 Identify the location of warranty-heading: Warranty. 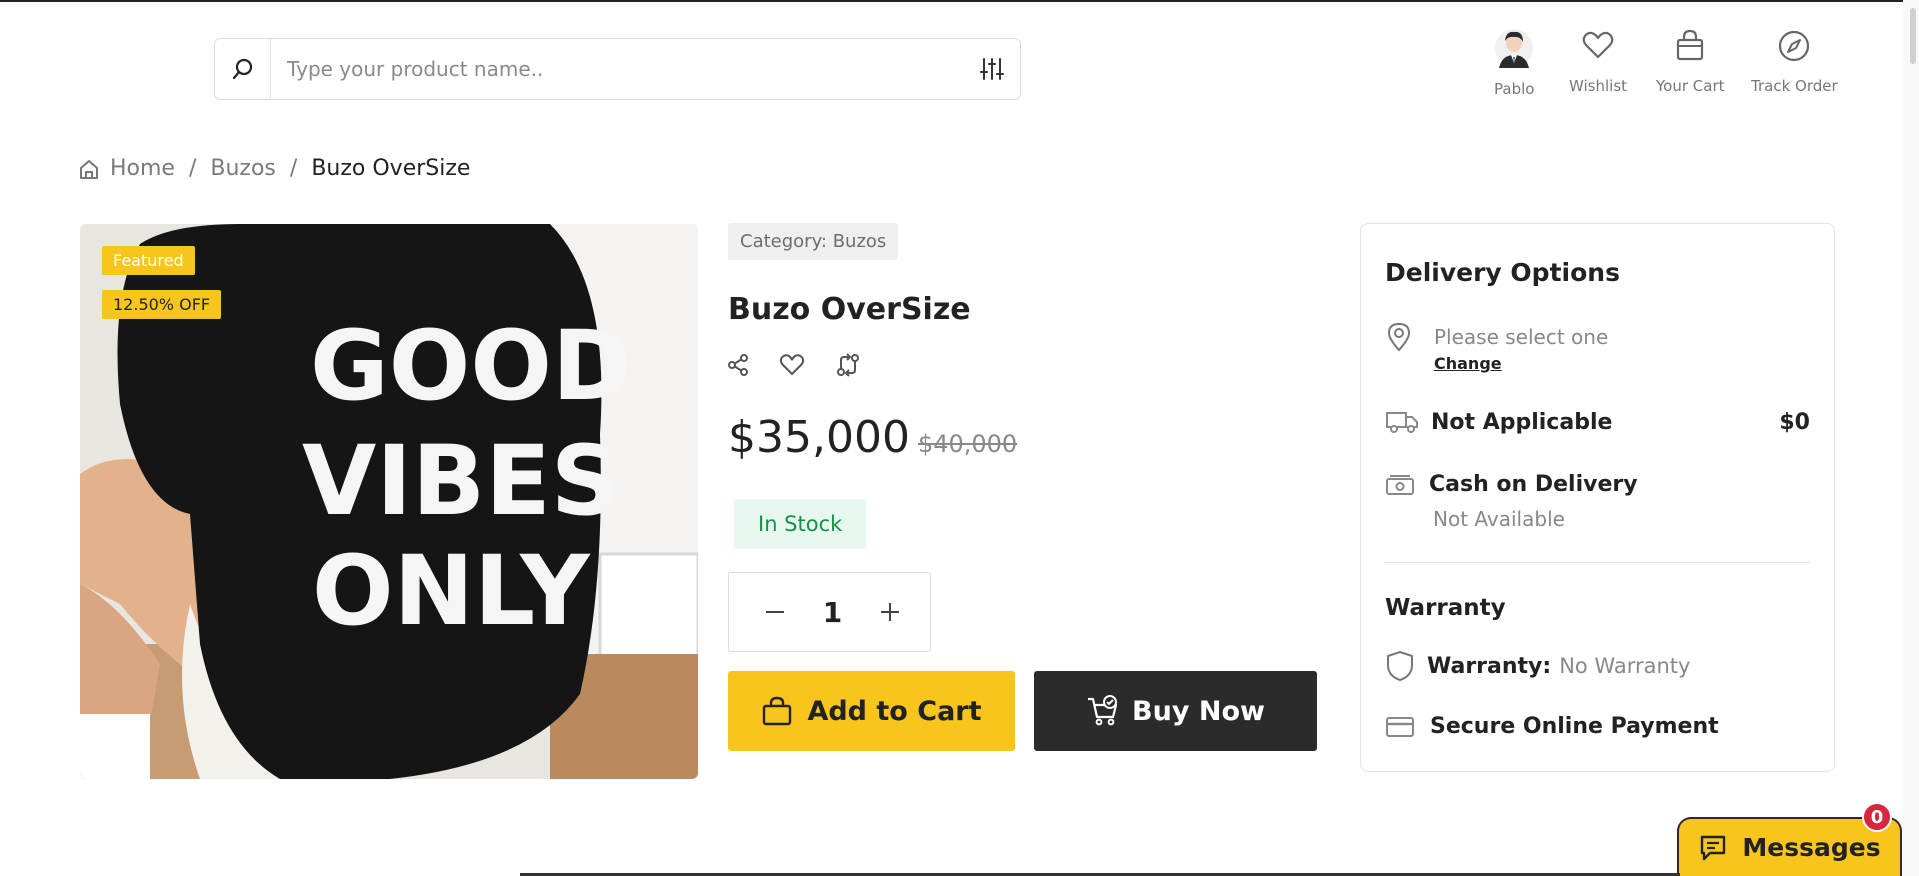
(1445, 608).